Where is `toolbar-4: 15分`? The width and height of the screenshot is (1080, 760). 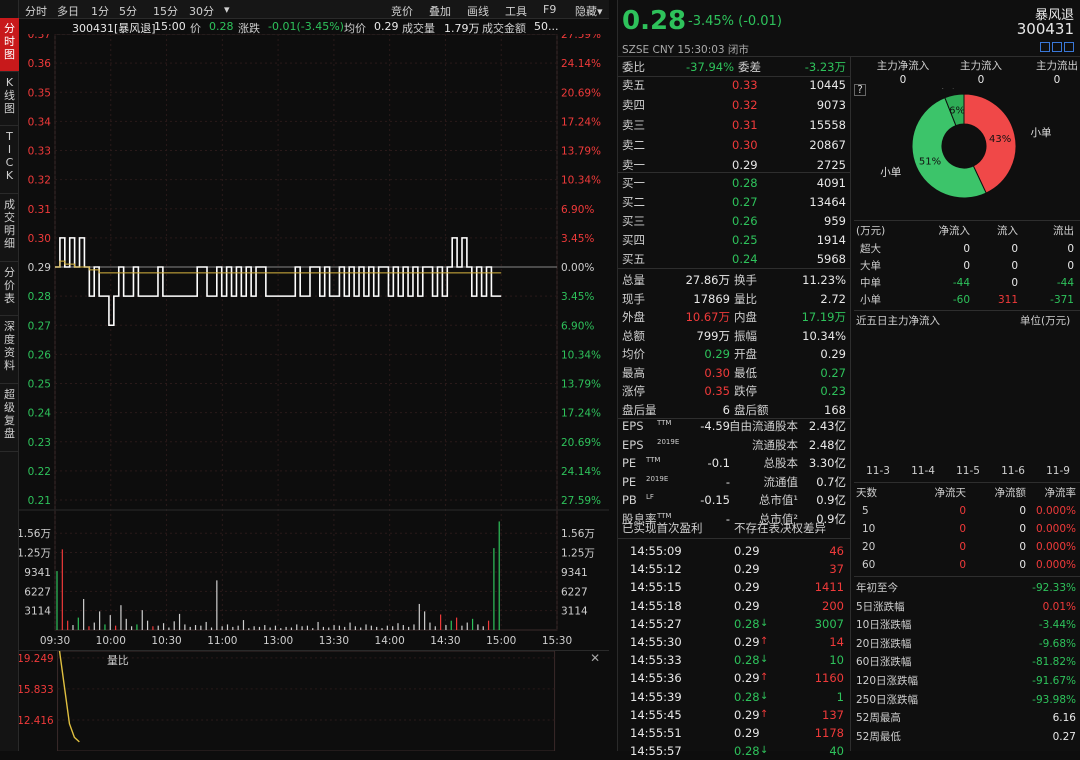
toolbar-4: 15分 is located at coordinates (165, 11).